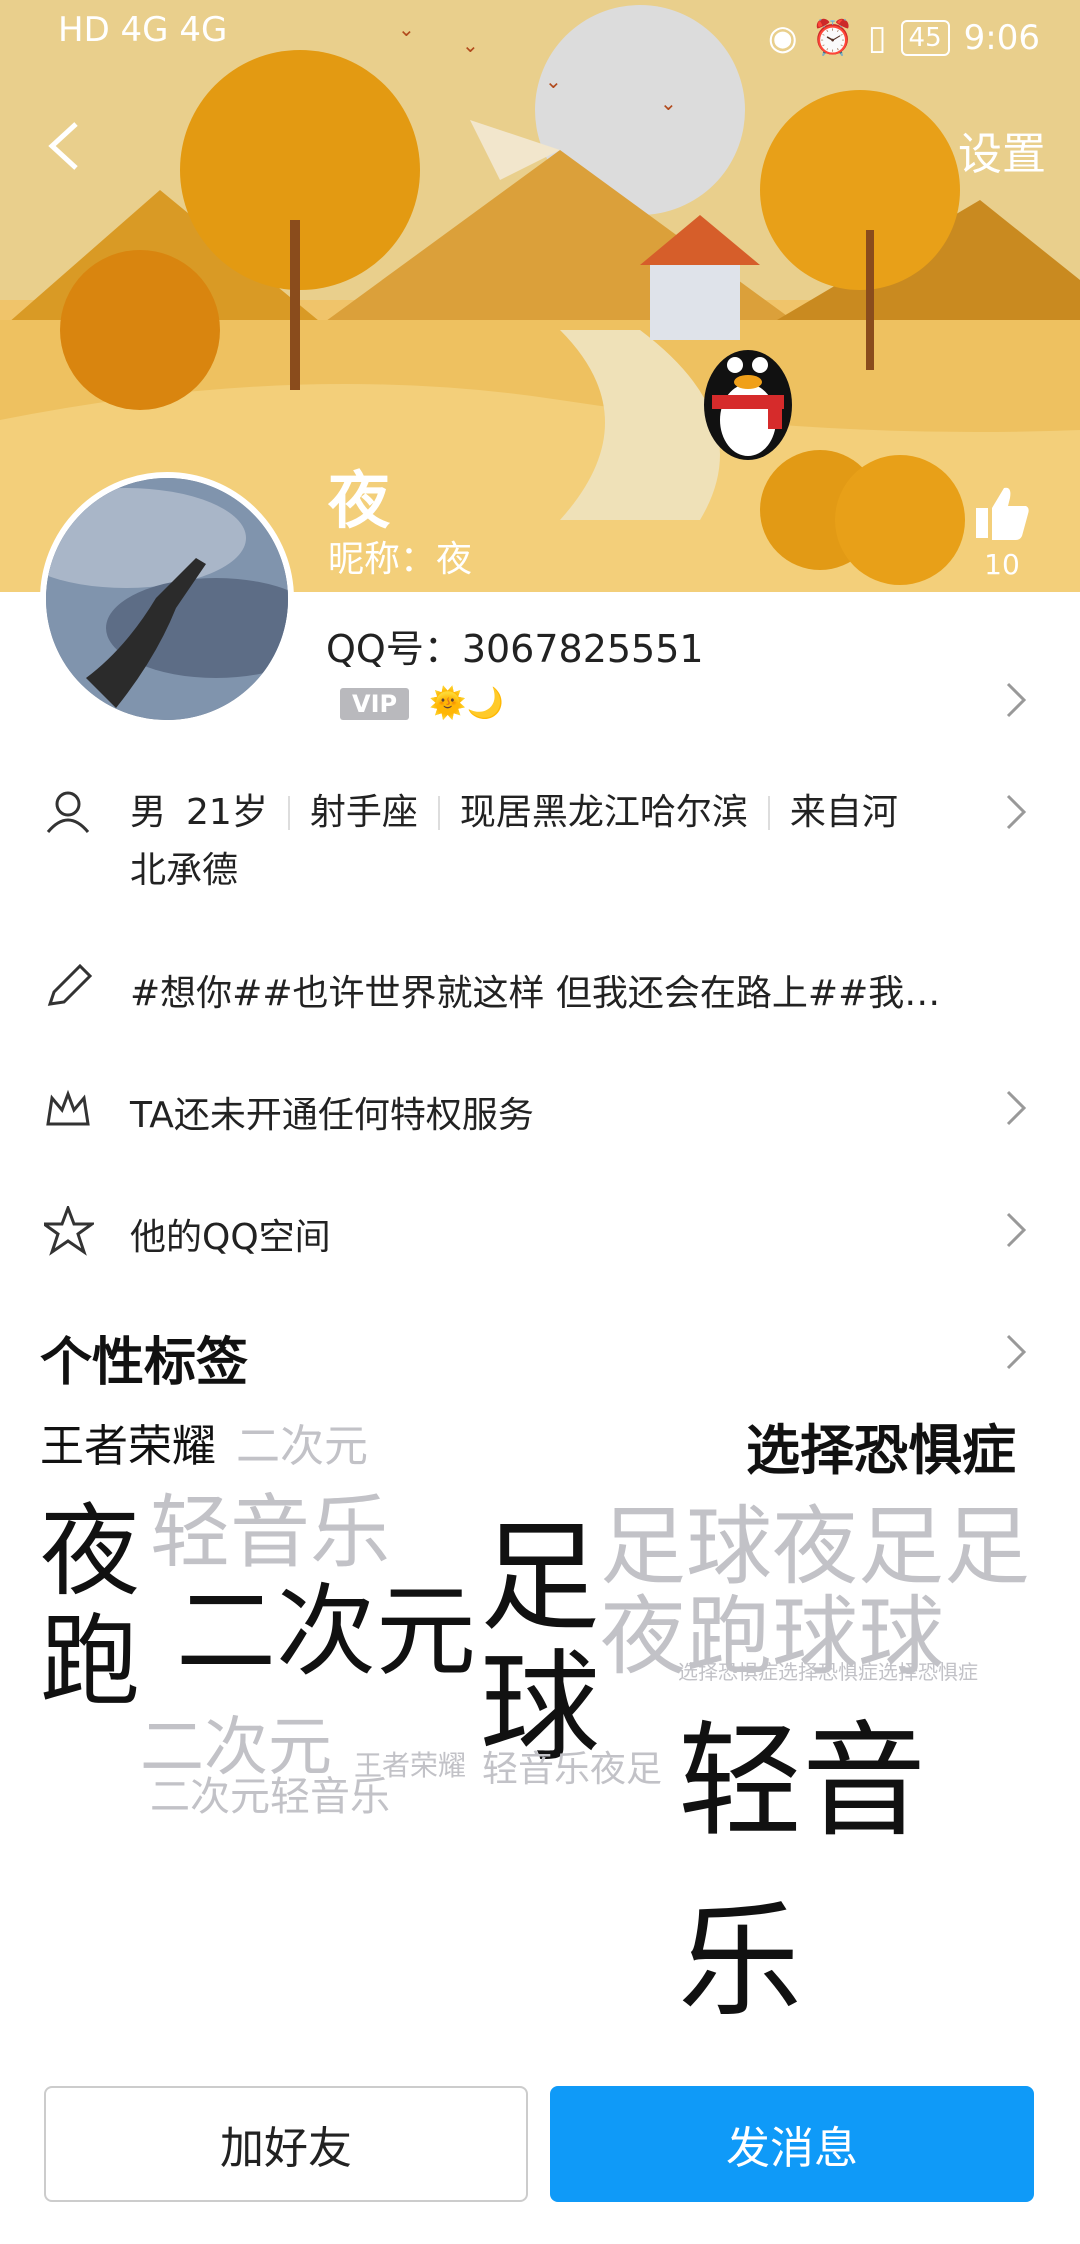 The image size is (1080, 2244). I want to click on age: 21岁, so click(227, 812).